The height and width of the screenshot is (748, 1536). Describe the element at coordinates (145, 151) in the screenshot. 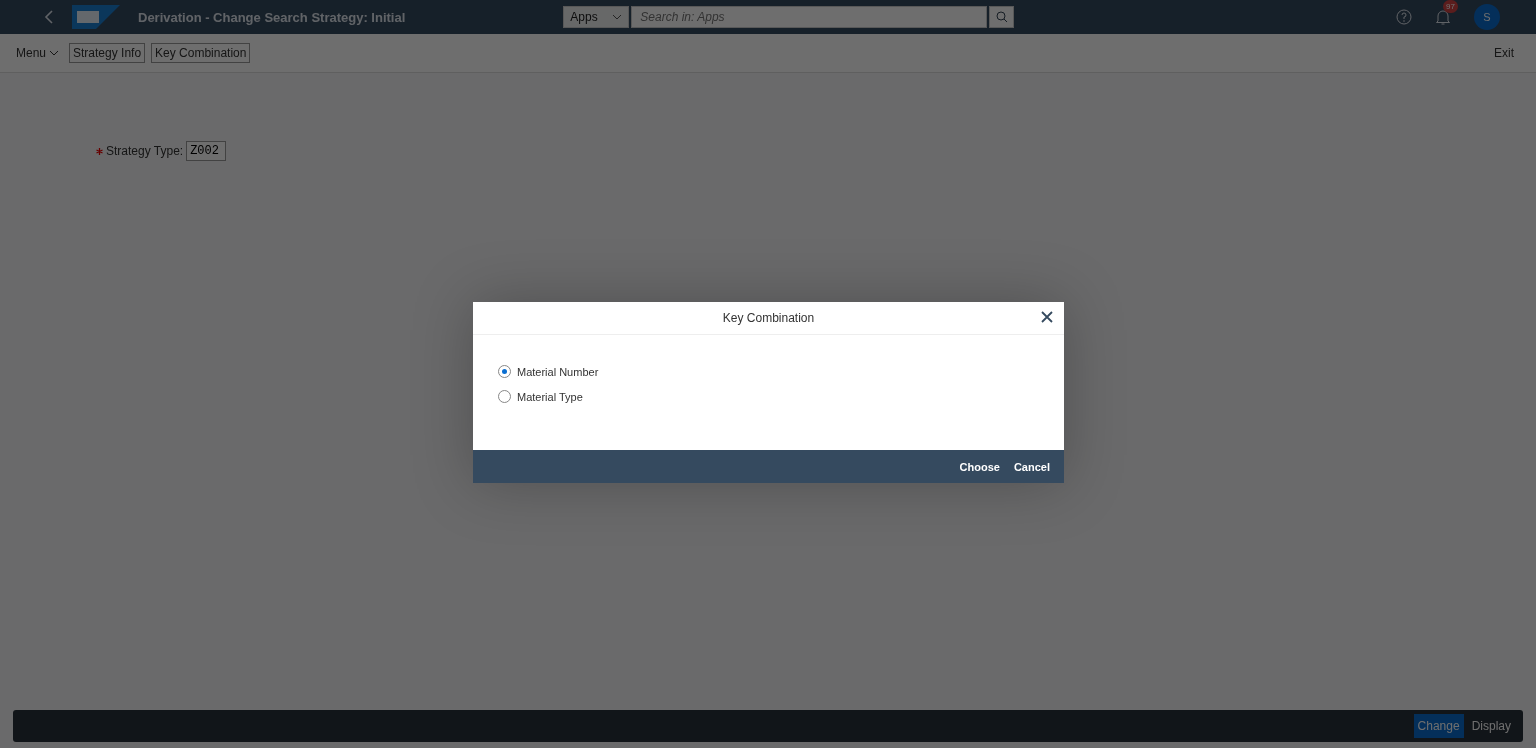

I see `field-label: Strategy Type:` at that location.